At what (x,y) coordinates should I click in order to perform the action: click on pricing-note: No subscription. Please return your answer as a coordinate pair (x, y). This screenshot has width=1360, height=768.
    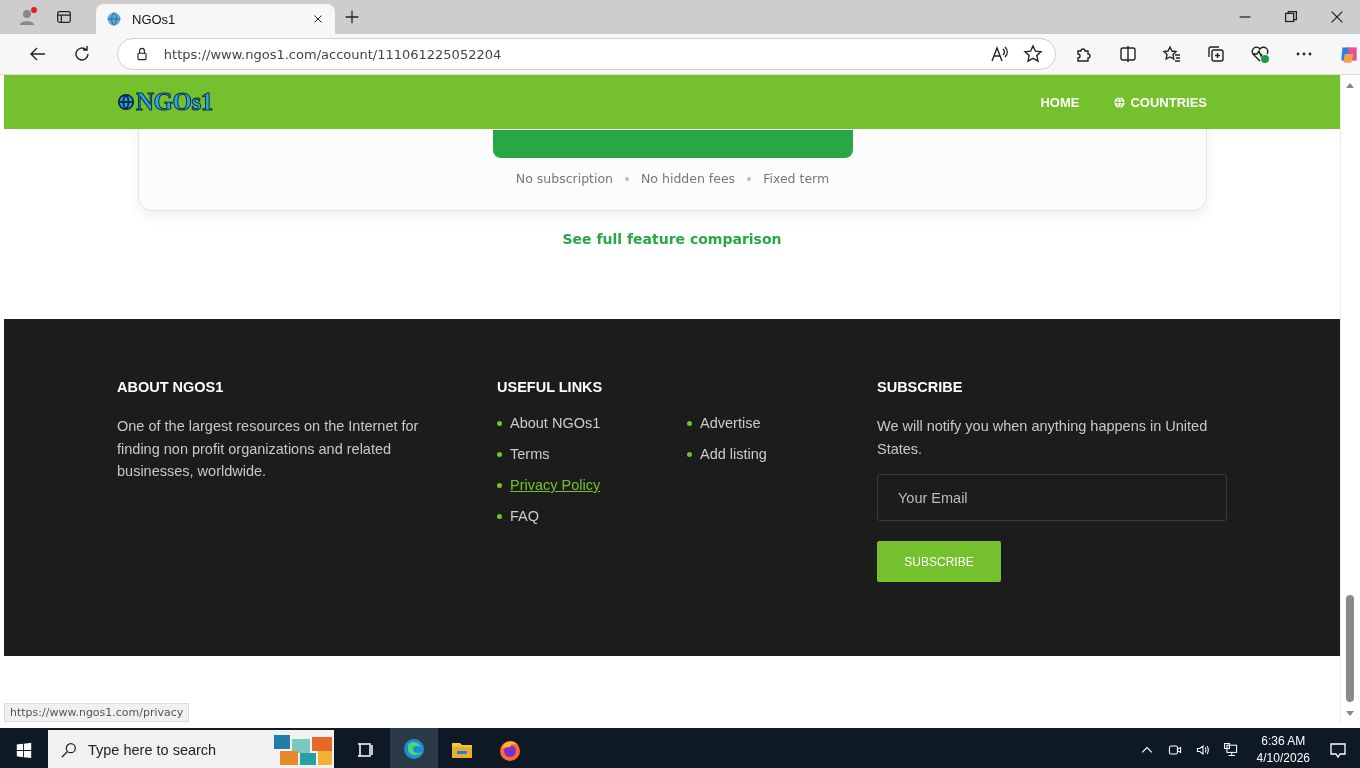
    Looking at the image, I should click on (564, 178).